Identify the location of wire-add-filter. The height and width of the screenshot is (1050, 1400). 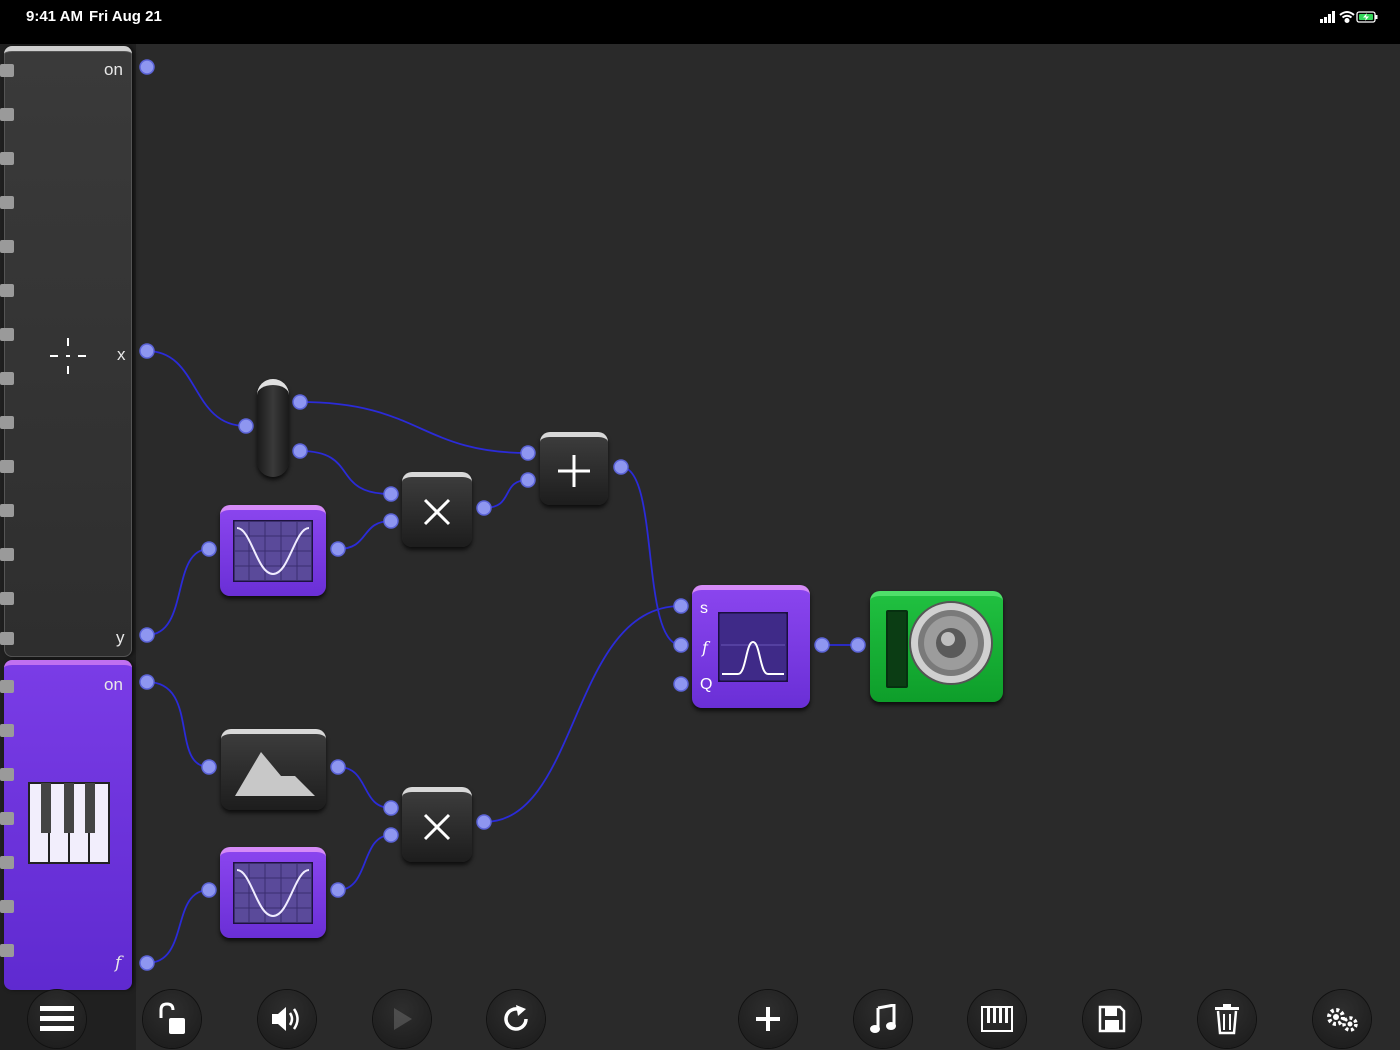
(651, 556).